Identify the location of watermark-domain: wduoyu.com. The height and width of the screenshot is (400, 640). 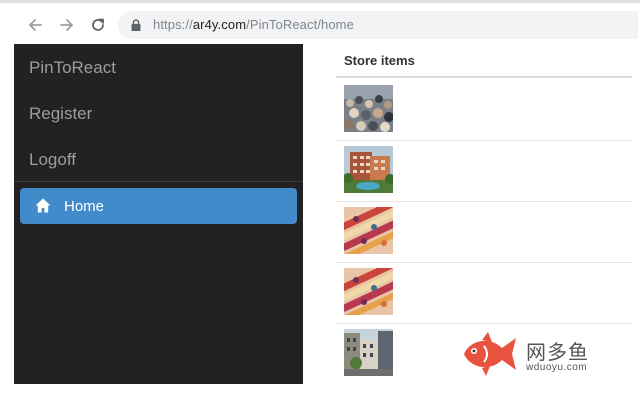
(557, 367).